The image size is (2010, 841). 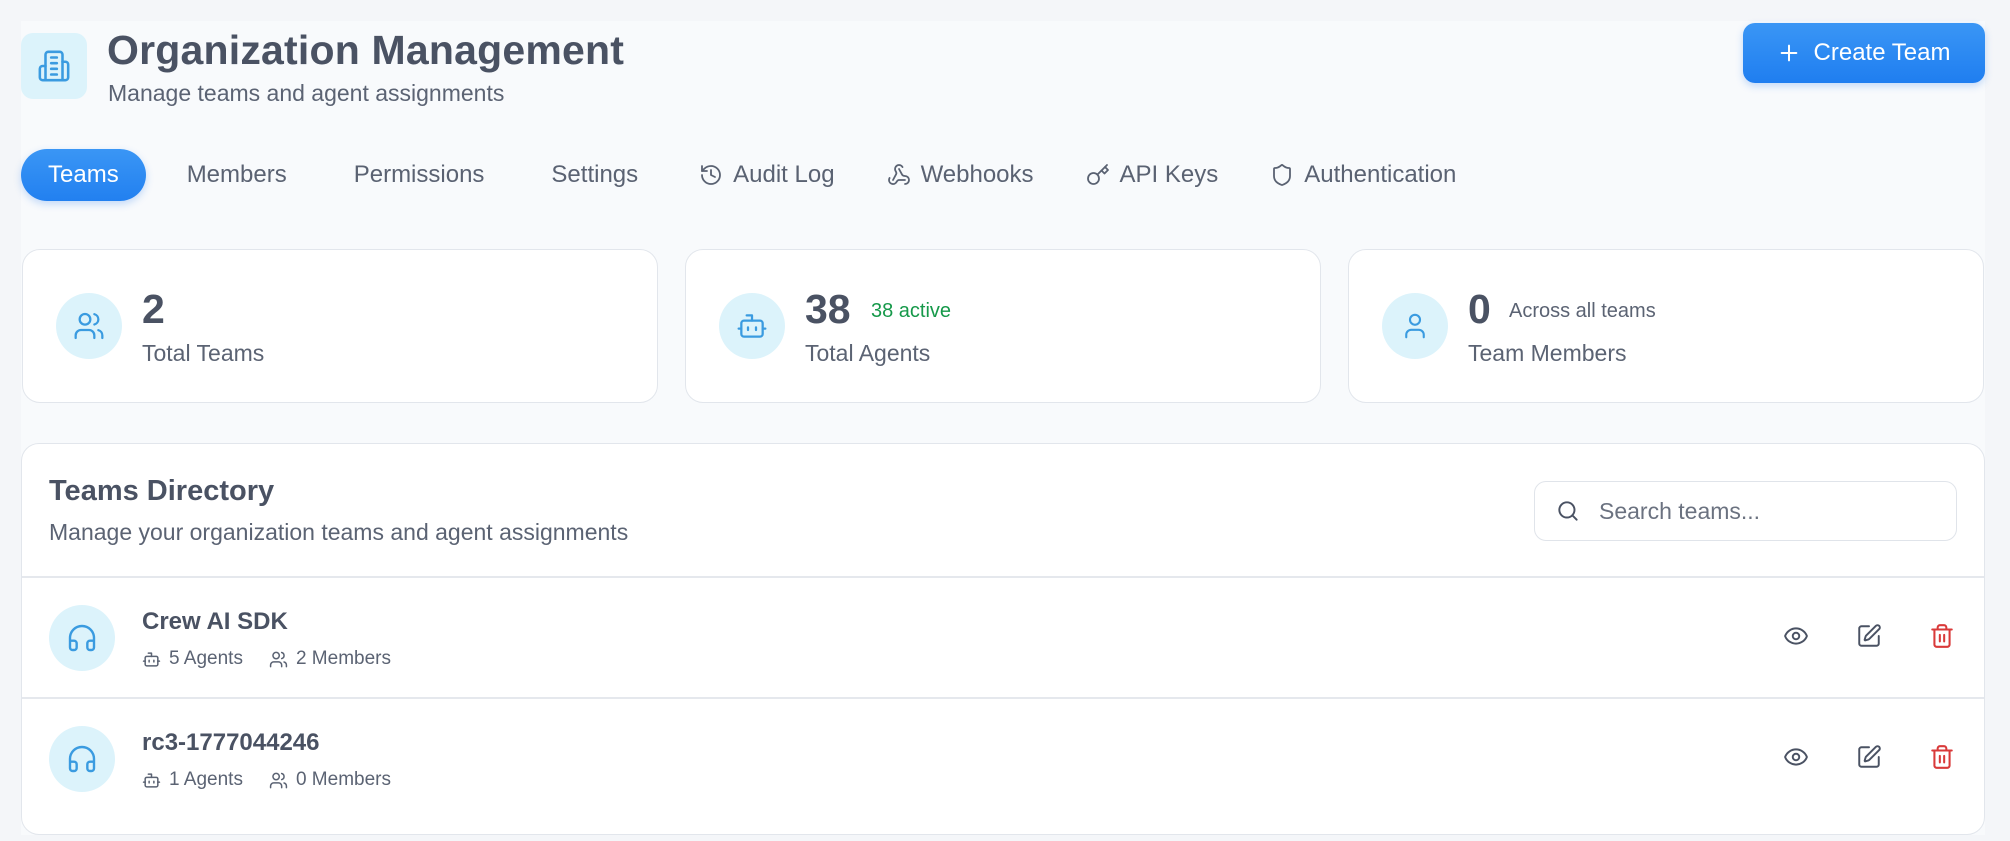 I want to click on team-meta: 1 Agents 0 Members, so click(x=279, y=780).